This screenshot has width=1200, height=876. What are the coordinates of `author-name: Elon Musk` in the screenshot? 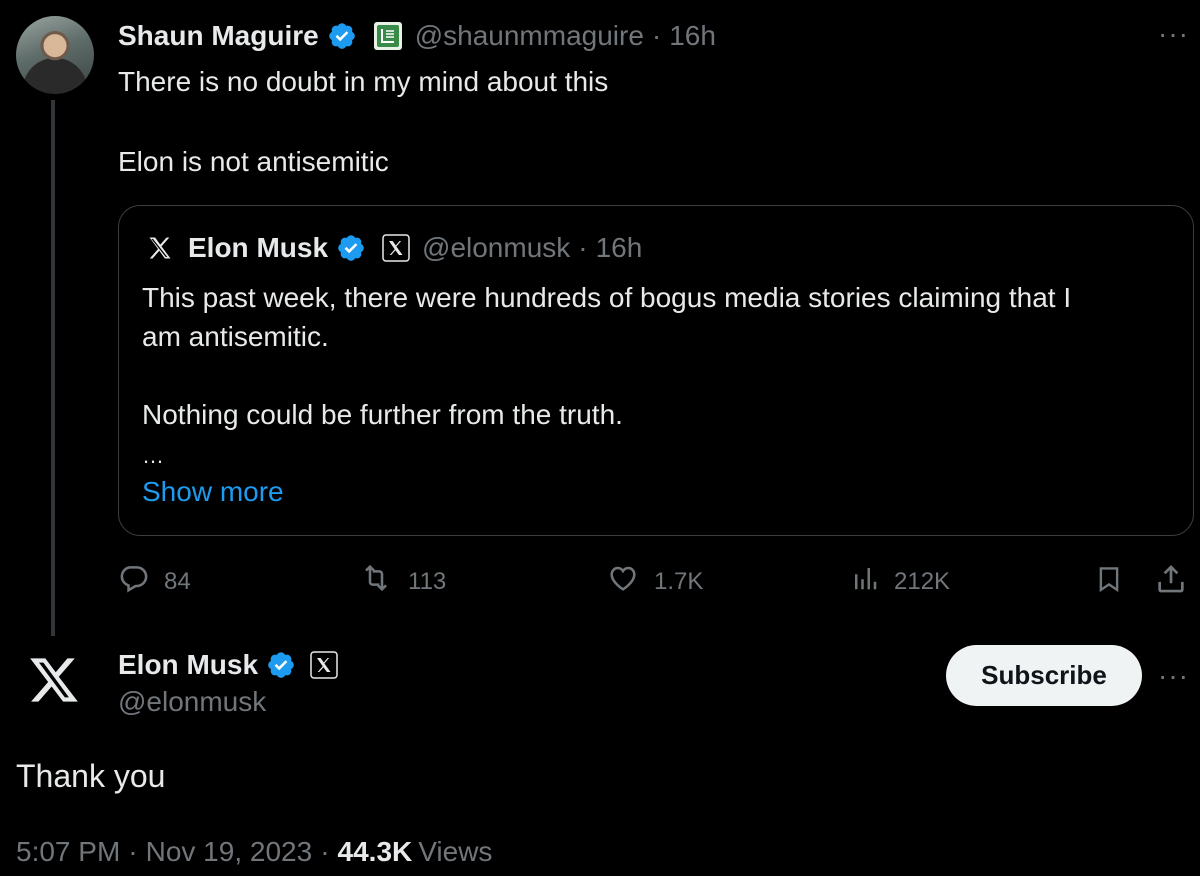 It's located at (188, 665).